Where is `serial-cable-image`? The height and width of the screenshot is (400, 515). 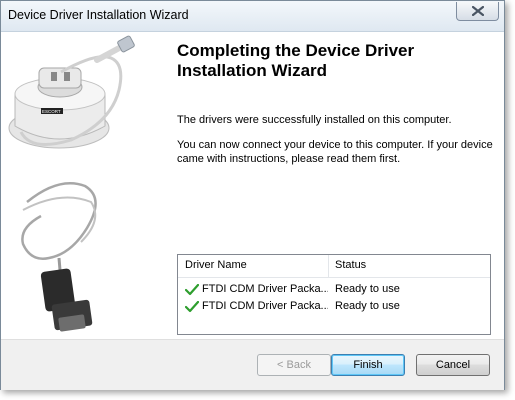 serial-cable-image is located at coordinates (59, 257).